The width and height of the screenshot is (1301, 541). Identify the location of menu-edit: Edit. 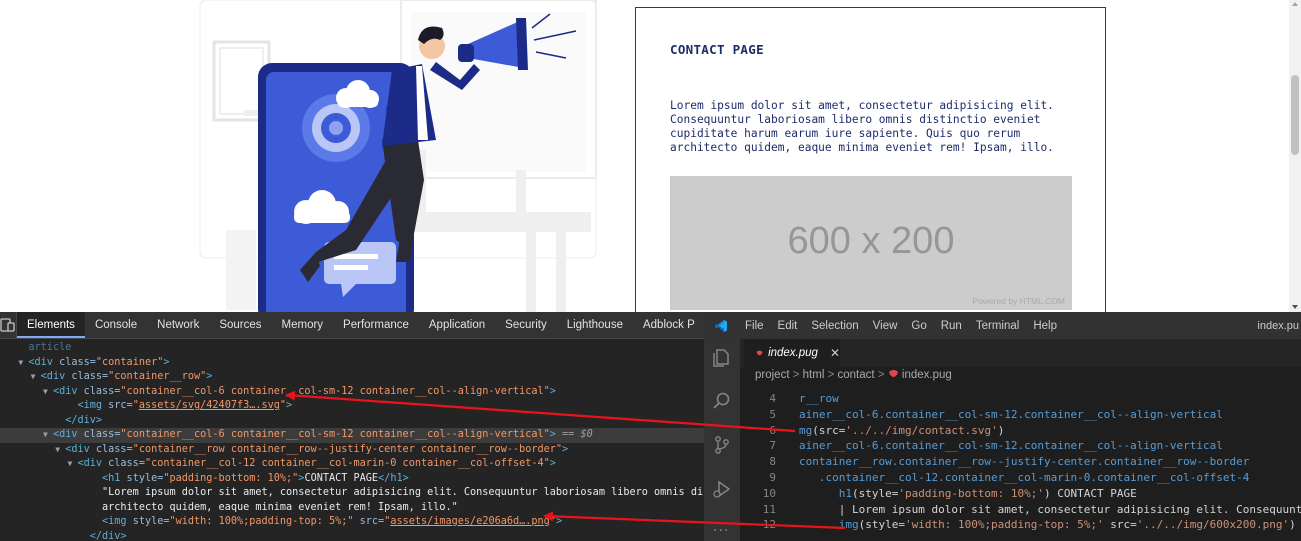
(788, 326).